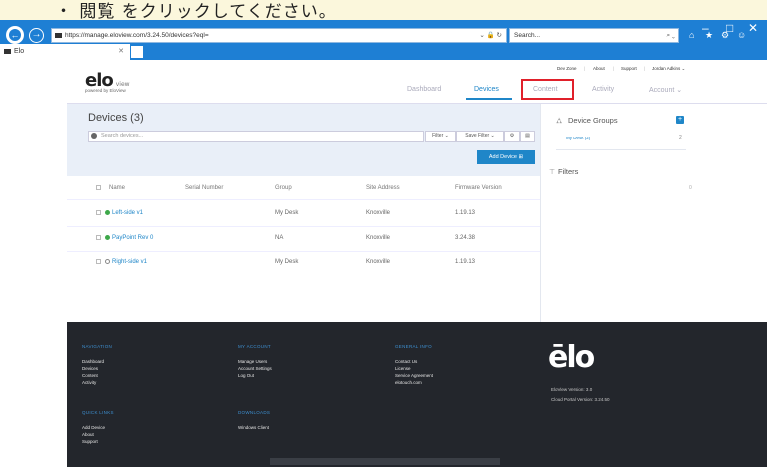 The image size is (767, 467). I want to click on group-item-count: 2, so click(680, 138).